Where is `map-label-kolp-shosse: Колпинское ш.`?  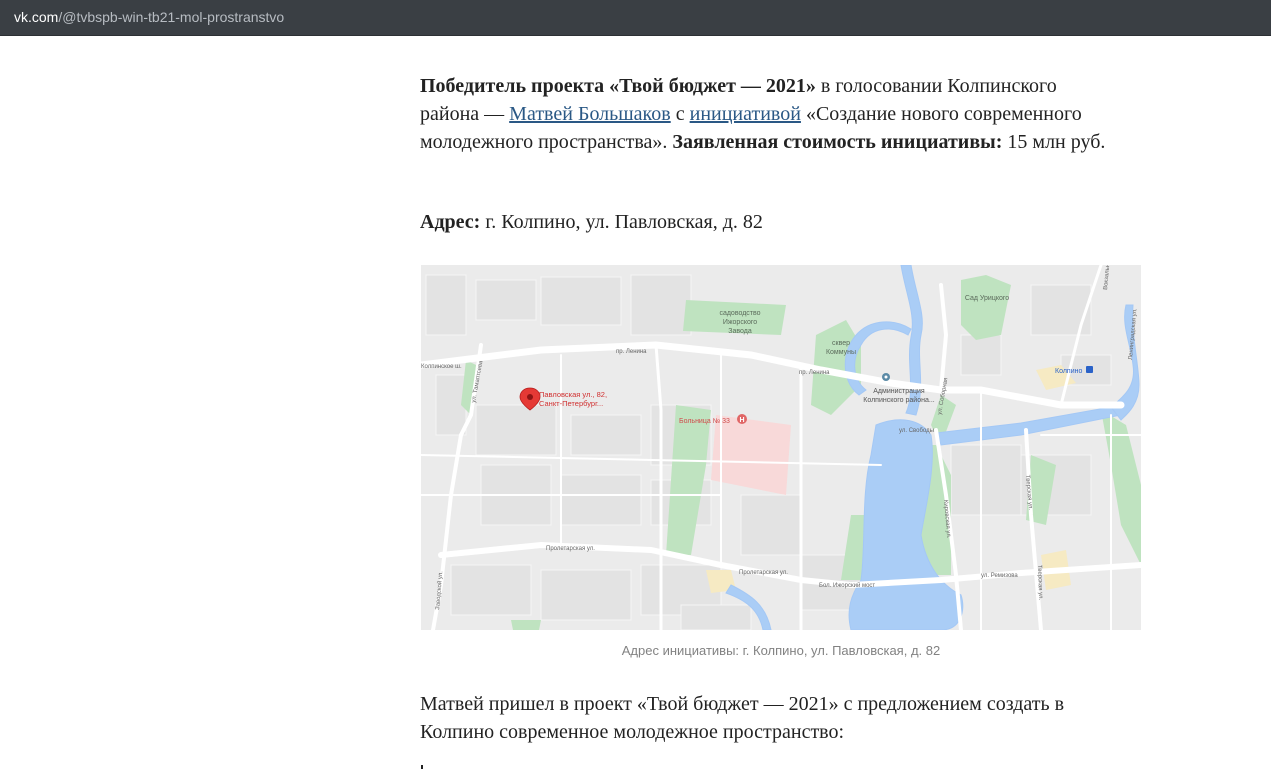 map-label-kolp-shosse: Колпинское ш. is located at coordinates (441, 367).